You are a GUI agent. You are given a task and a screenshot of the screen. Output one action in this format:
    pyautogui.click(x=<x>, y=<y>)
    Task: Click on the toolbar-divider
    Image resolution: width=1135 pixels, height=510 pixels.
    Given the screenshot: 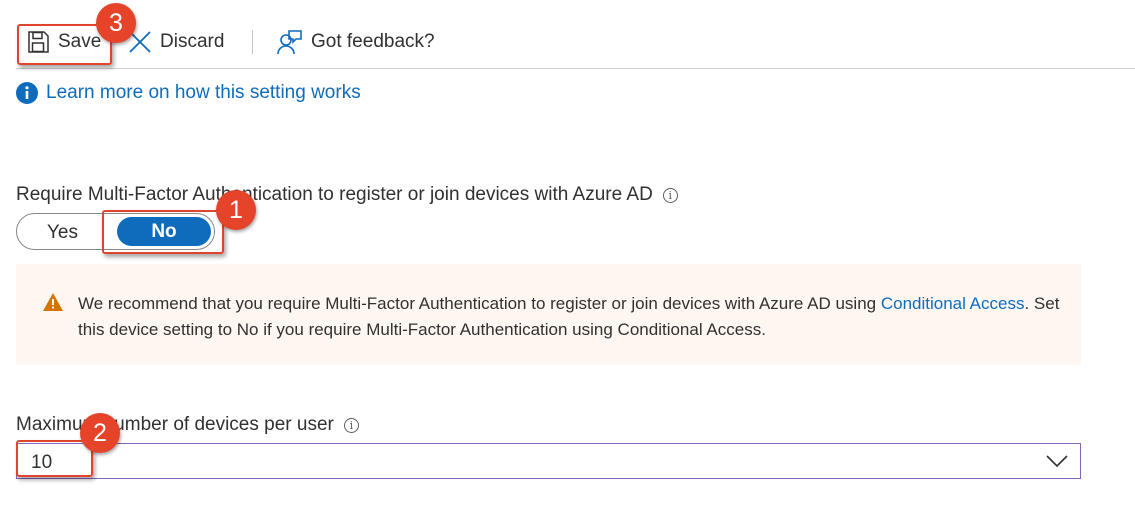 What is the action you would take?
    pyautogui.click(x=575, y=68)
    